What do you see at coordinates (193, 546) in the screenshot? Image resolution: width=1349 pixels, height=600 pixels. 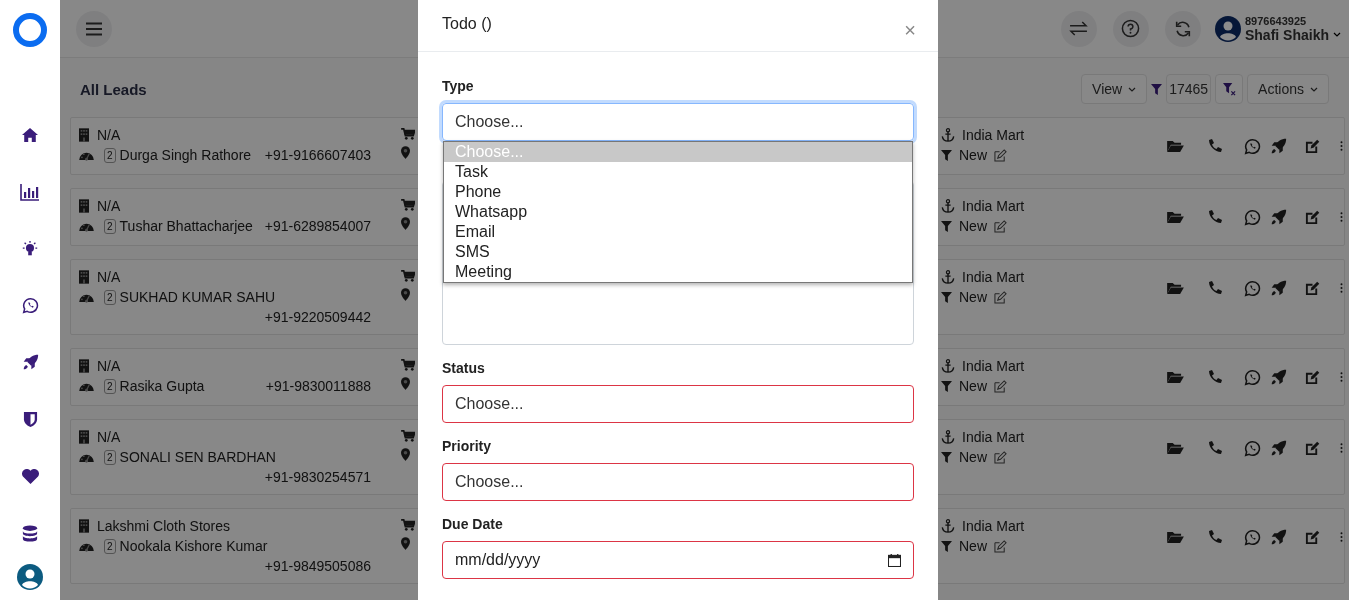 I see `lead-name: Nookala Kishore Kumar` at bounding box center [193, 546].